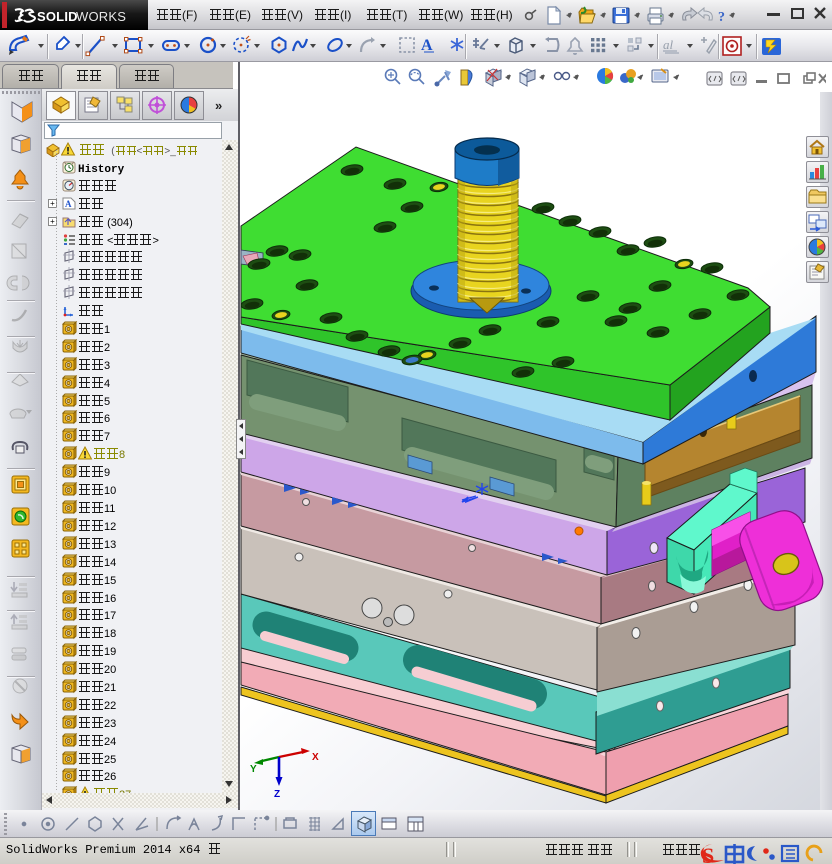 The image size is (832, 864). What do you see at coordinates (253, 769) in the screenshot?
I see `svg-text: Y` at bounding box center [253, 769].